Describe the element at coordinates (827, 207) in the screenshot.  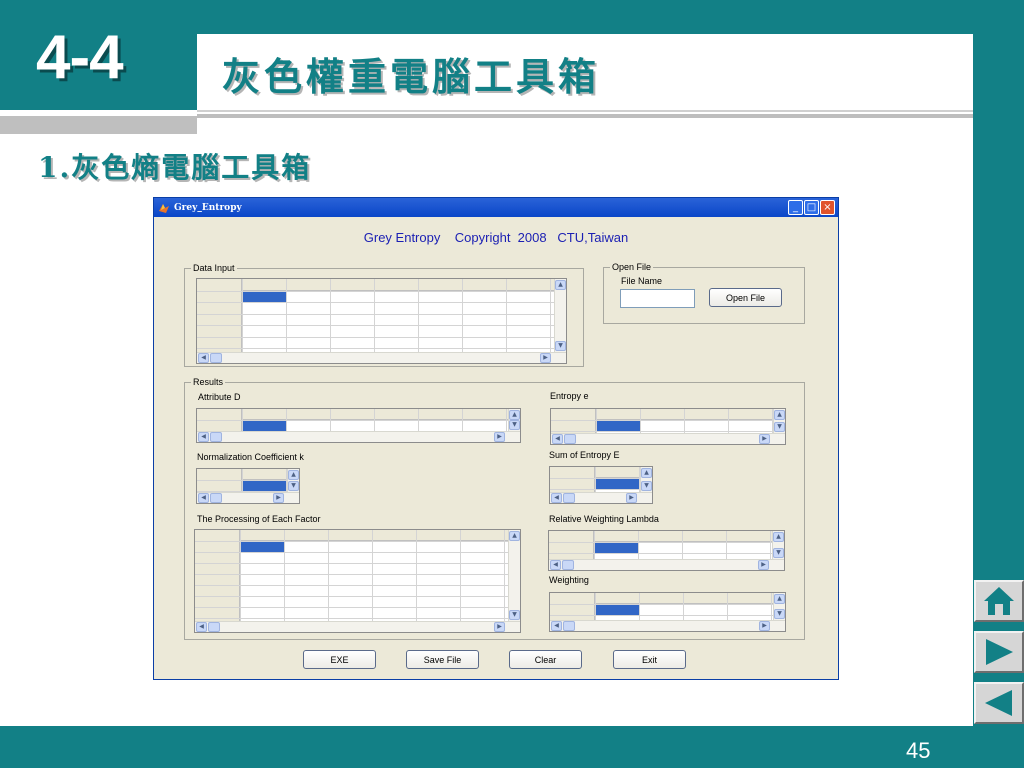
I see `close-button: ×` at that location.